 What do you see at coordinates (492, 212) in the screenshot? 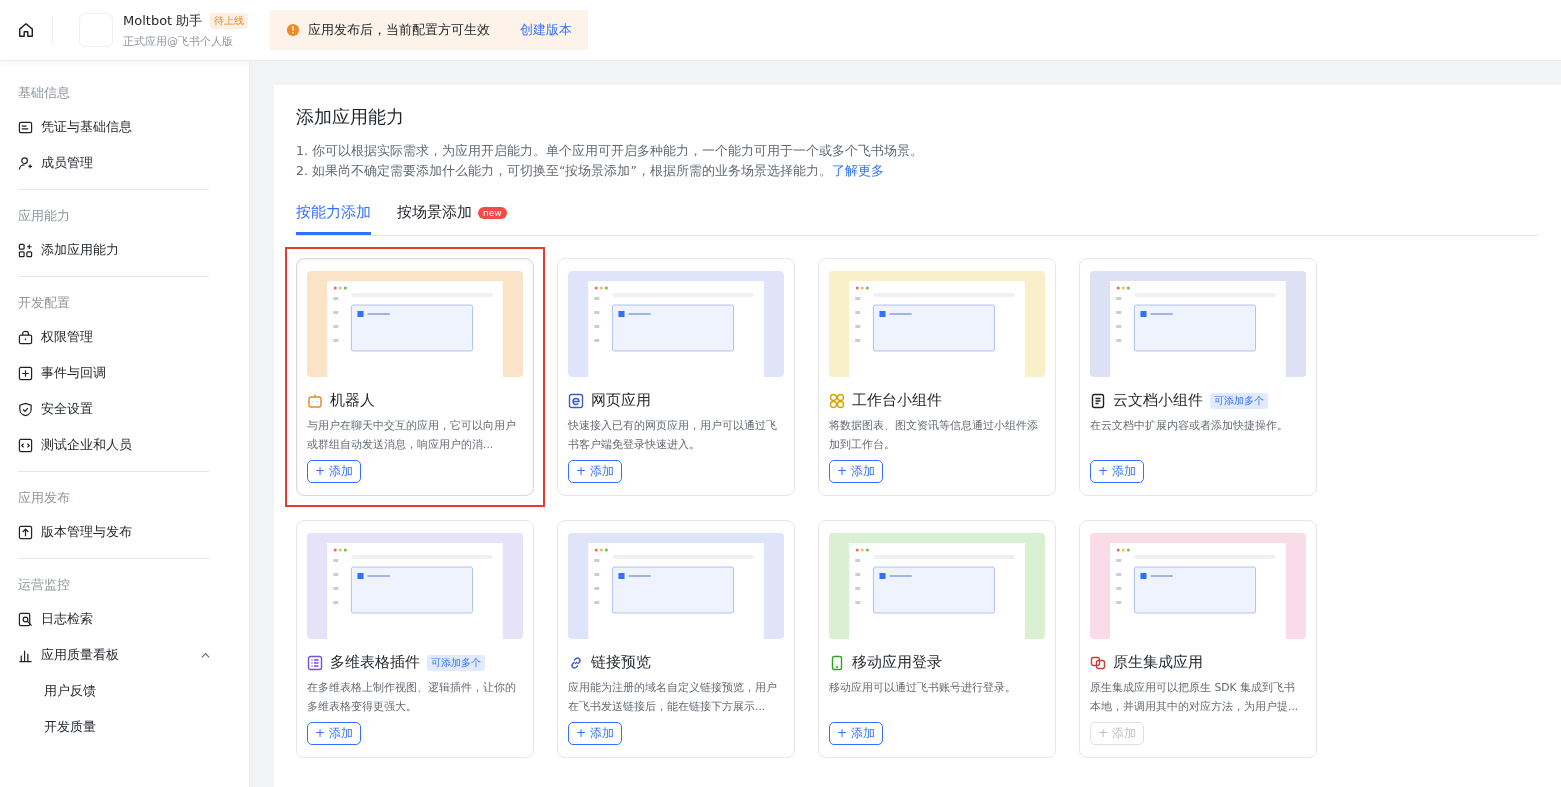
I see `new-badge: new` at bounding box center [492, 212].